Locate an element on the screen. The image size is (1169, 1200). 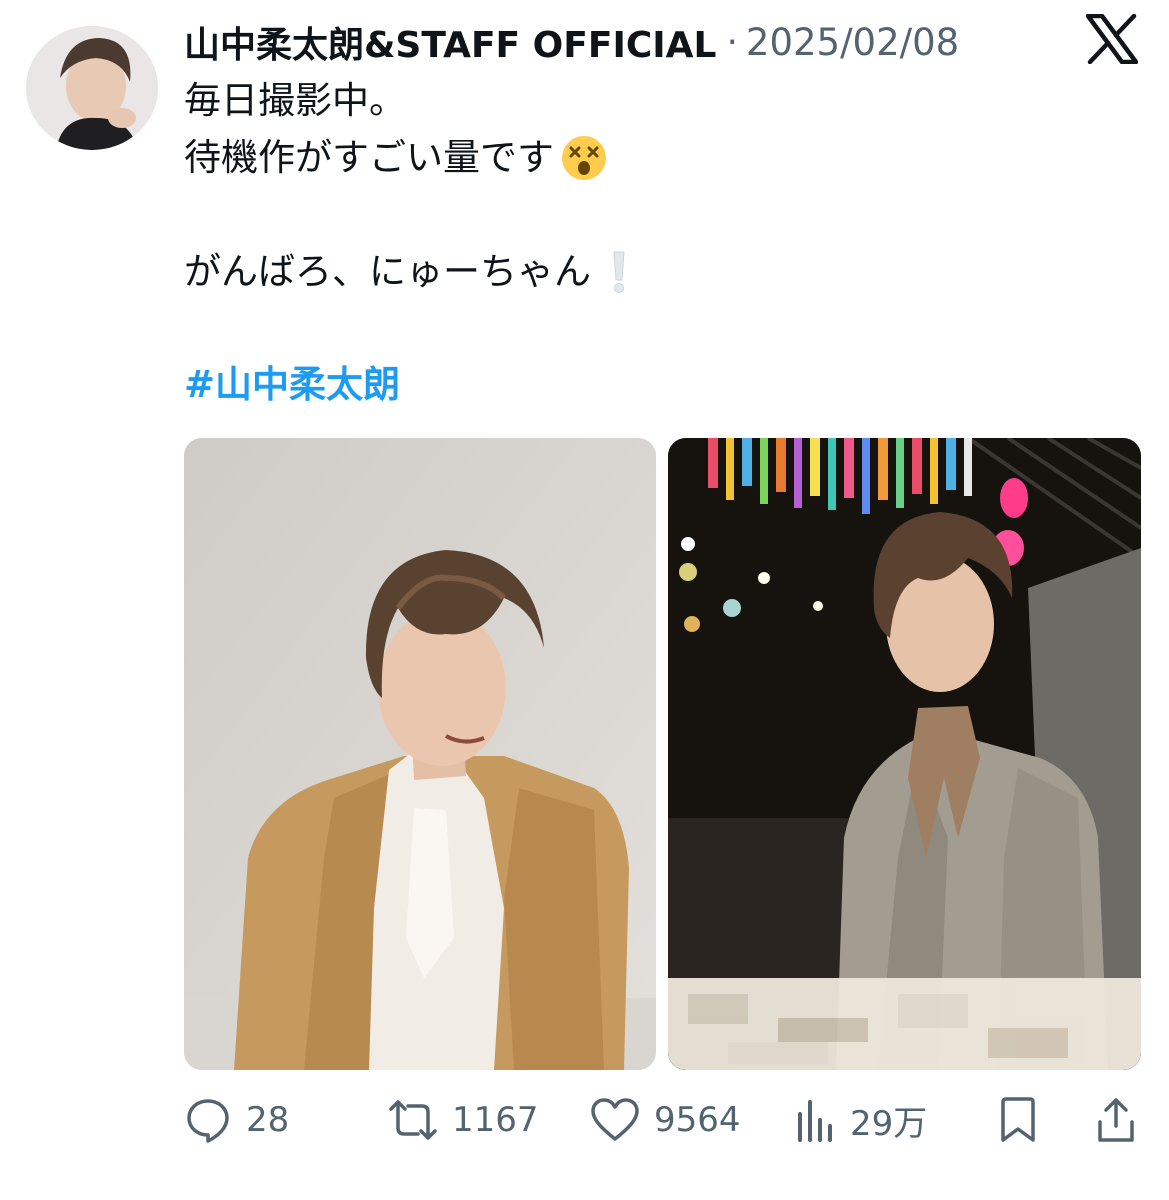
views-count: 29万 is located at coordinates (889, 1123).